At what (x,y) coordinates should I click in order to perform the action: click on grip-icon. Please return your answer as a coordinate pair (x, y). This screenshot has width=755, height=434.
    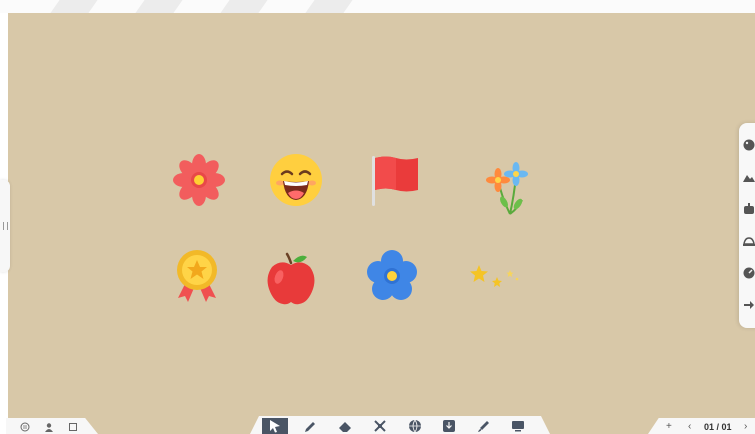
    Looking at the image, I should click on (5, 226).